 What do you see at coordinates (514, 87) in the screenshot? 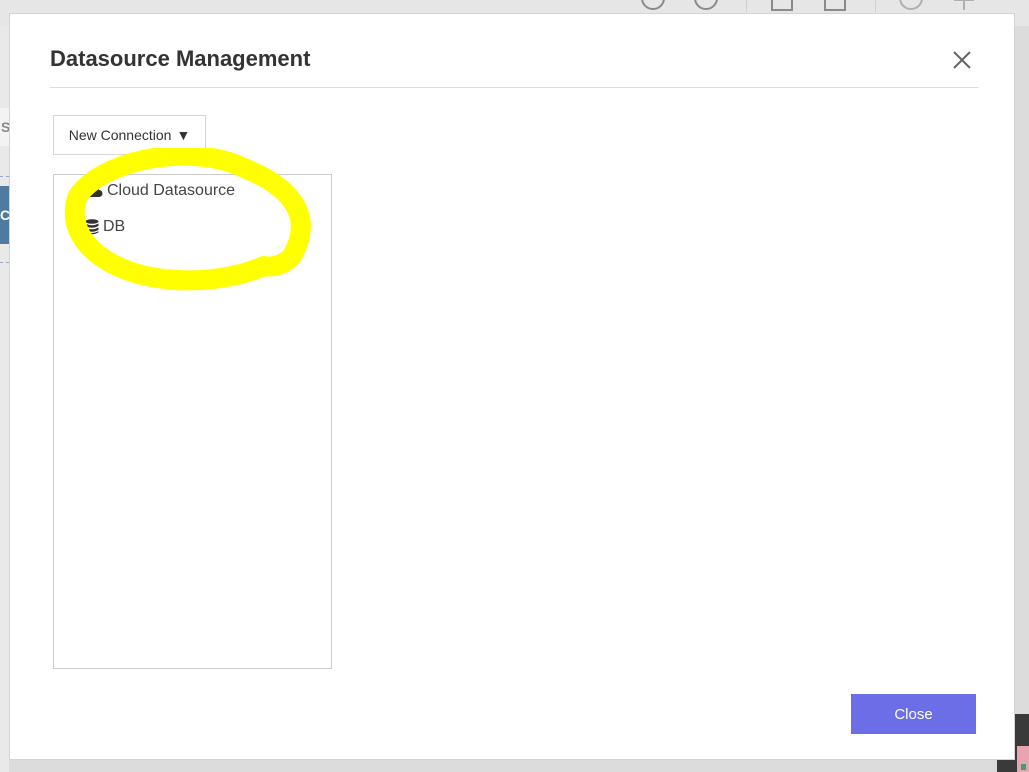
I see `header-divider` at bounding box center [514, 87].